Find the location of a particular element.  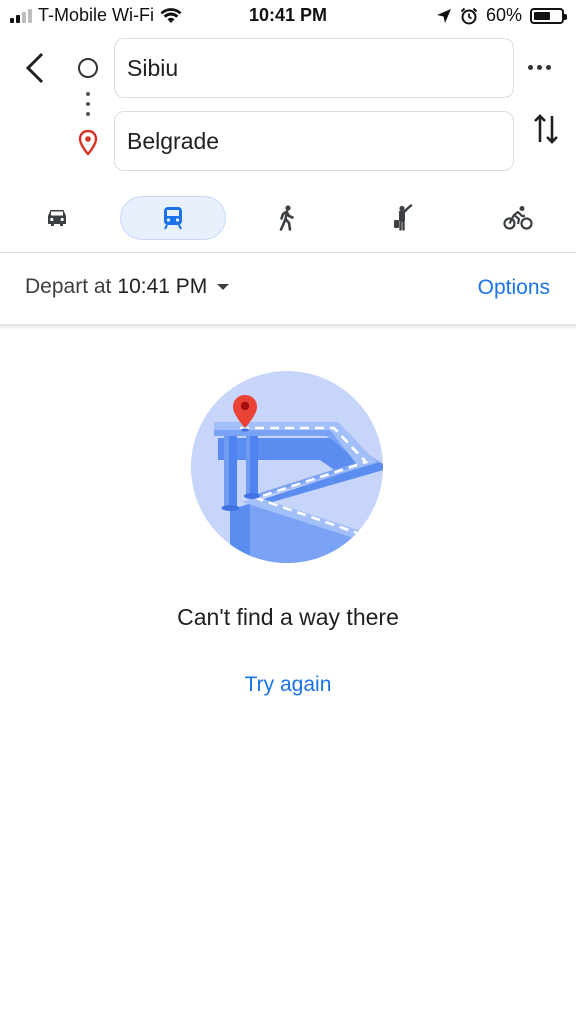

mode-driving-tab is located at coordinates (57, 218).